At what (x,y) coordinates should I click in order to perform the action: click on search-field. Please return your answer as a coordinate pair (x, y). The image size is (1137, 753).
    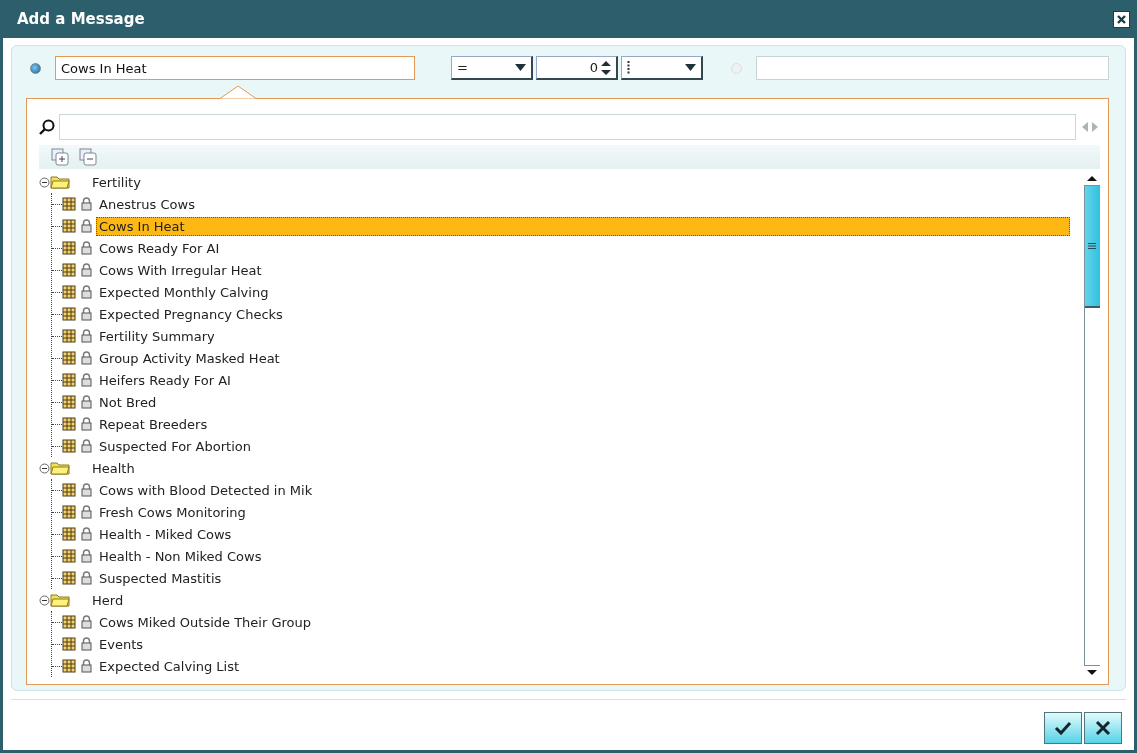
    Looking at the image, I should click on (567, 127).